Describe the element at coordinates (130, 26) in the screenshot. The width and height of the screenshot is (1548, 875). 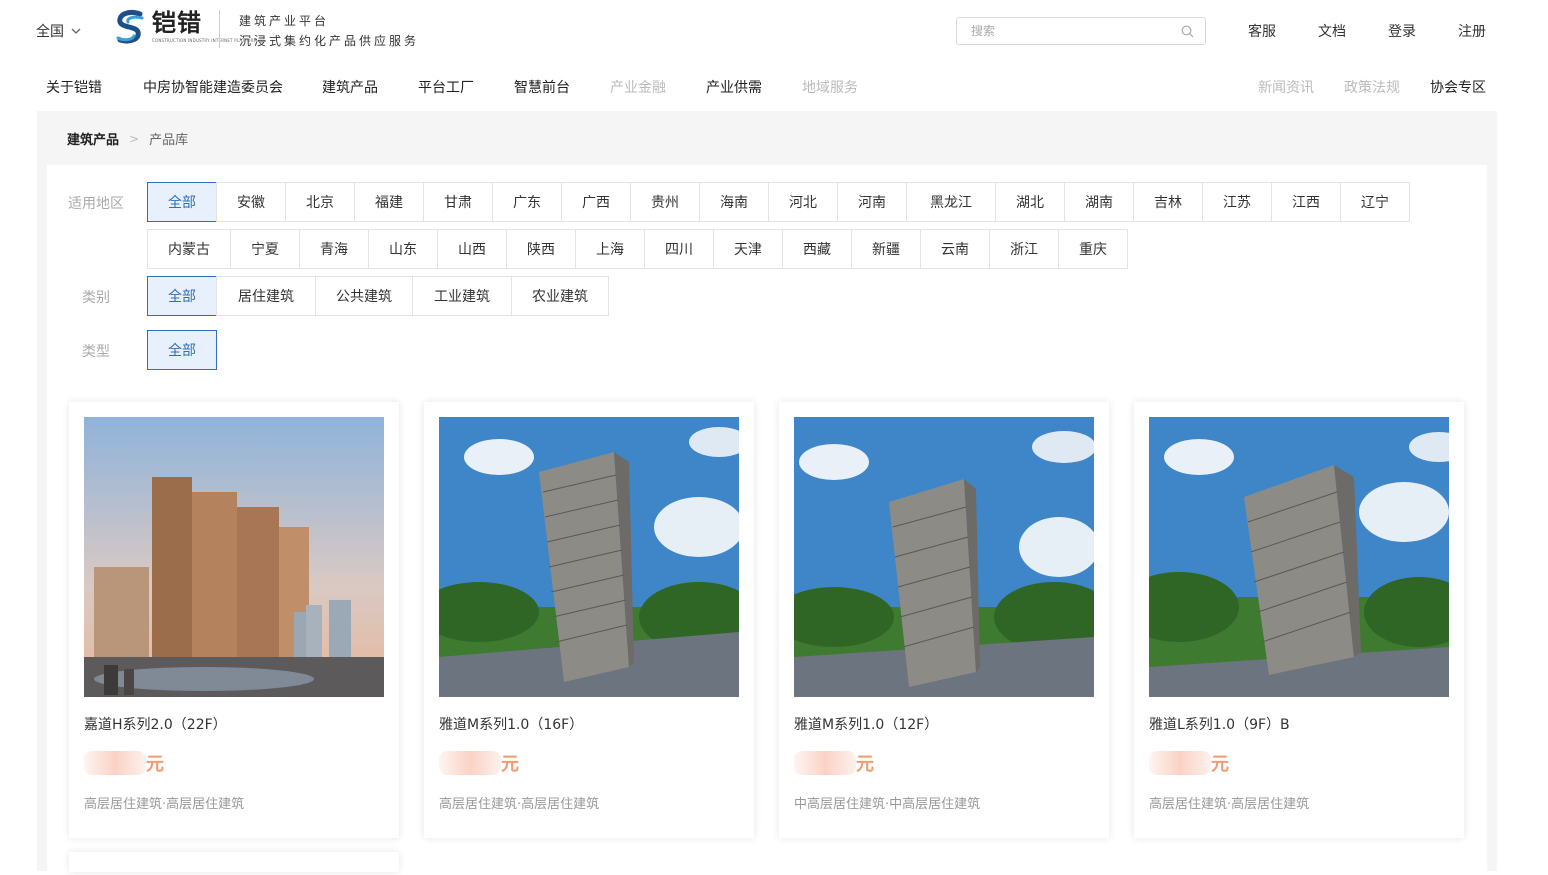
I see `logo-icon` at that location.